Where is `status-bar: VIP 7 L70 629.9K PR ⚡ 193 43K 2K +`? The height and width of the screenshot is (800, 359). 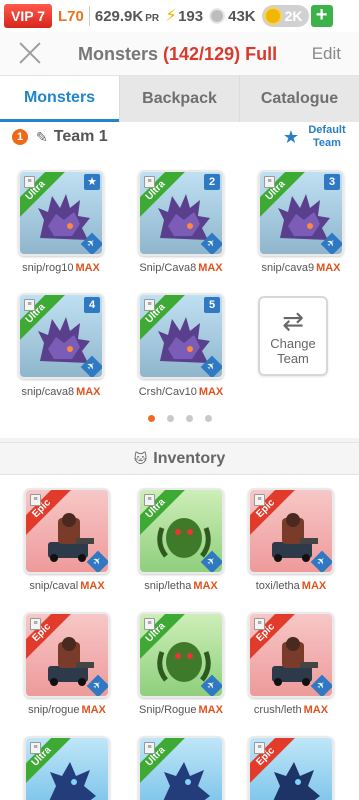
status-bar: VIP 7 L70 629.9K PR ⚡ 193 43K 2K + is located at coordinates (179, 16).